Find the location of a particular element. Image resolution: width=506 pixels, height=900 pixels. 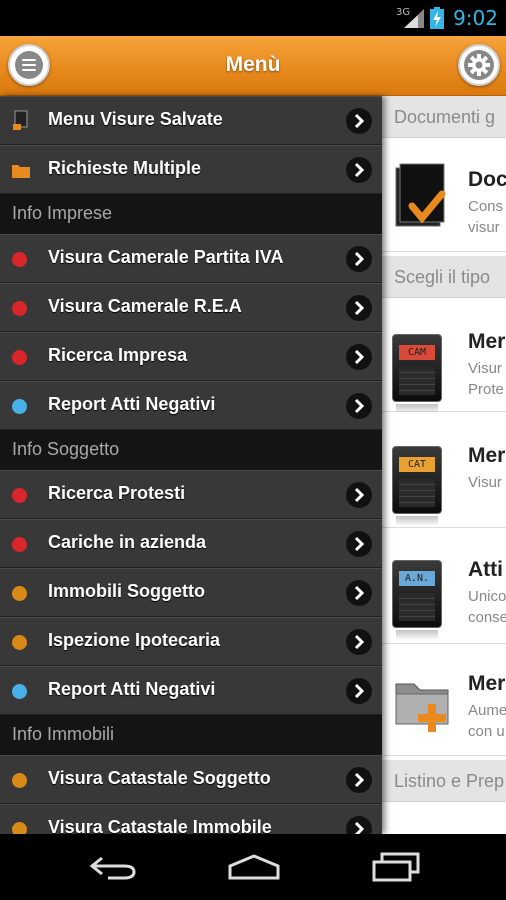

clock: 9:02 is located at coordinates (475, 18).